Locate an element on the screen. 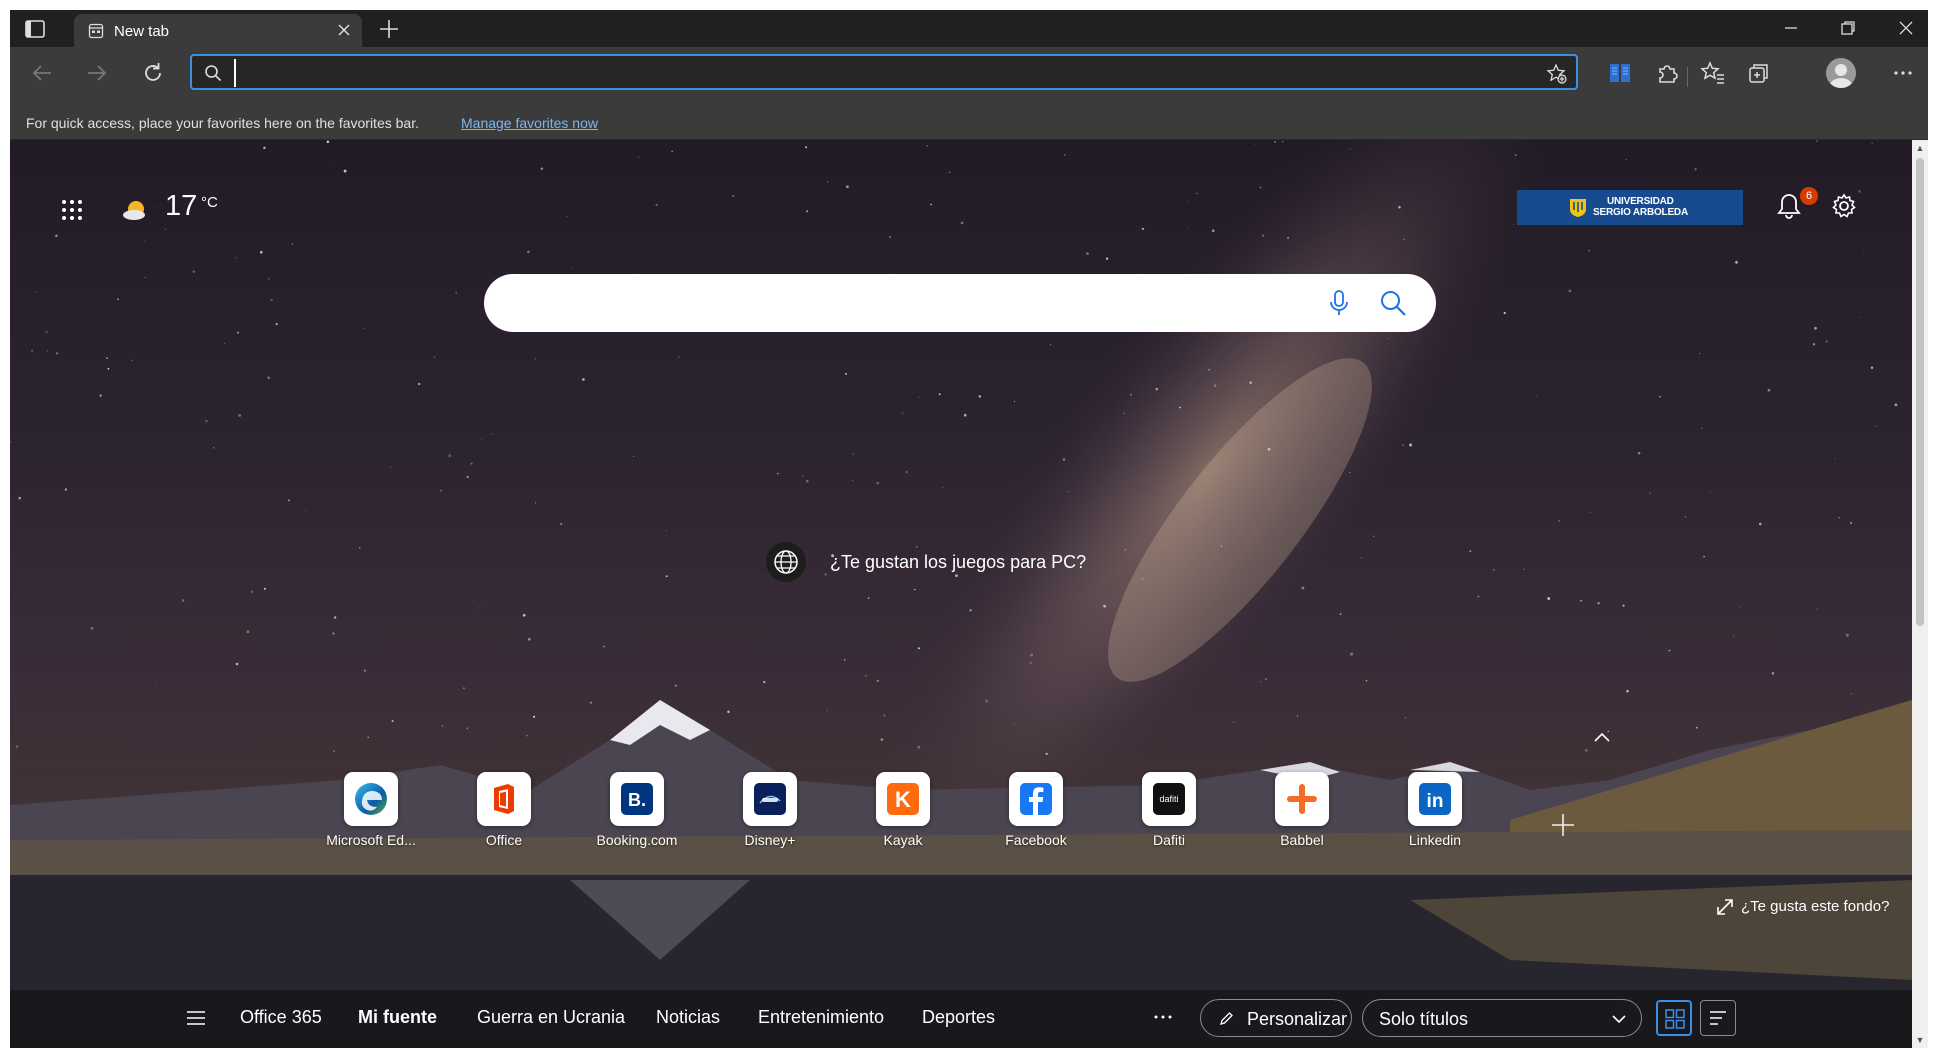  quick-link-babbel: Babbel is located at coordinates (1302, 815).